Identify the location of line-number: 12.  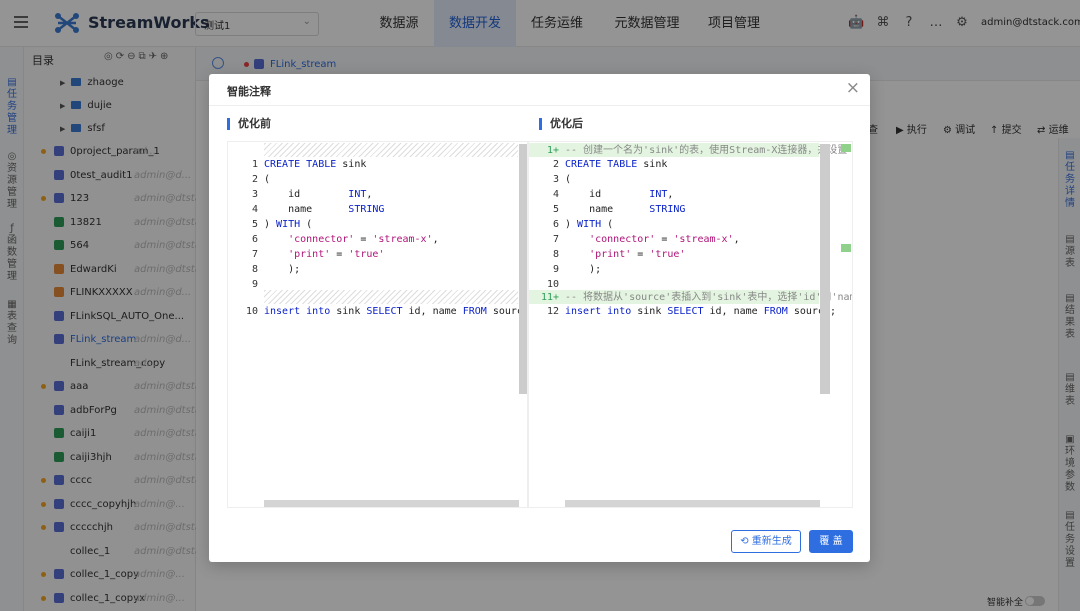
(552, 311).